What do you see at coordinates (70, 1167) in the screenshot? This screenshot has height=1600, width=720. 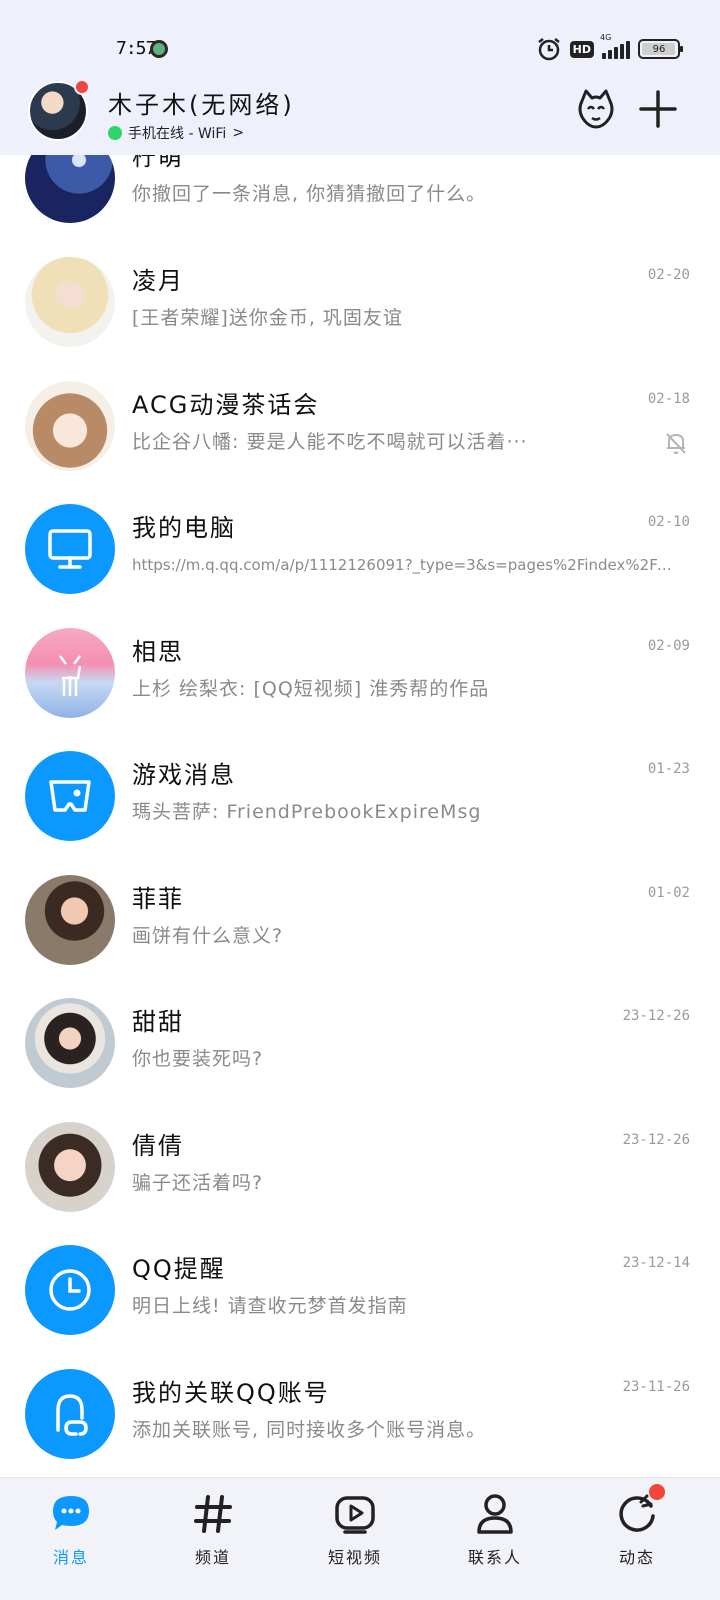 I see `smiling-girl-avatar` at bounding box center [70, 1167].